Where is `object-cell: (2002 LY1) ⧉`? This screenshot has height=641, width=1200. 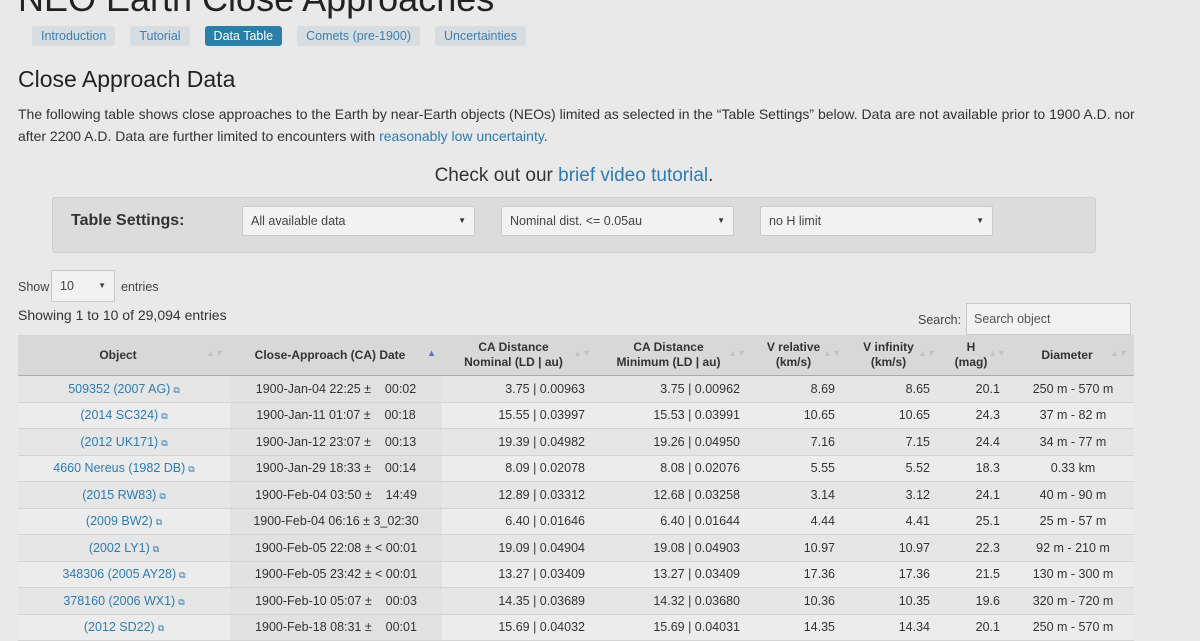
object-cell: (2002 LY1) ⧉ is located at coordinates (124, 548).